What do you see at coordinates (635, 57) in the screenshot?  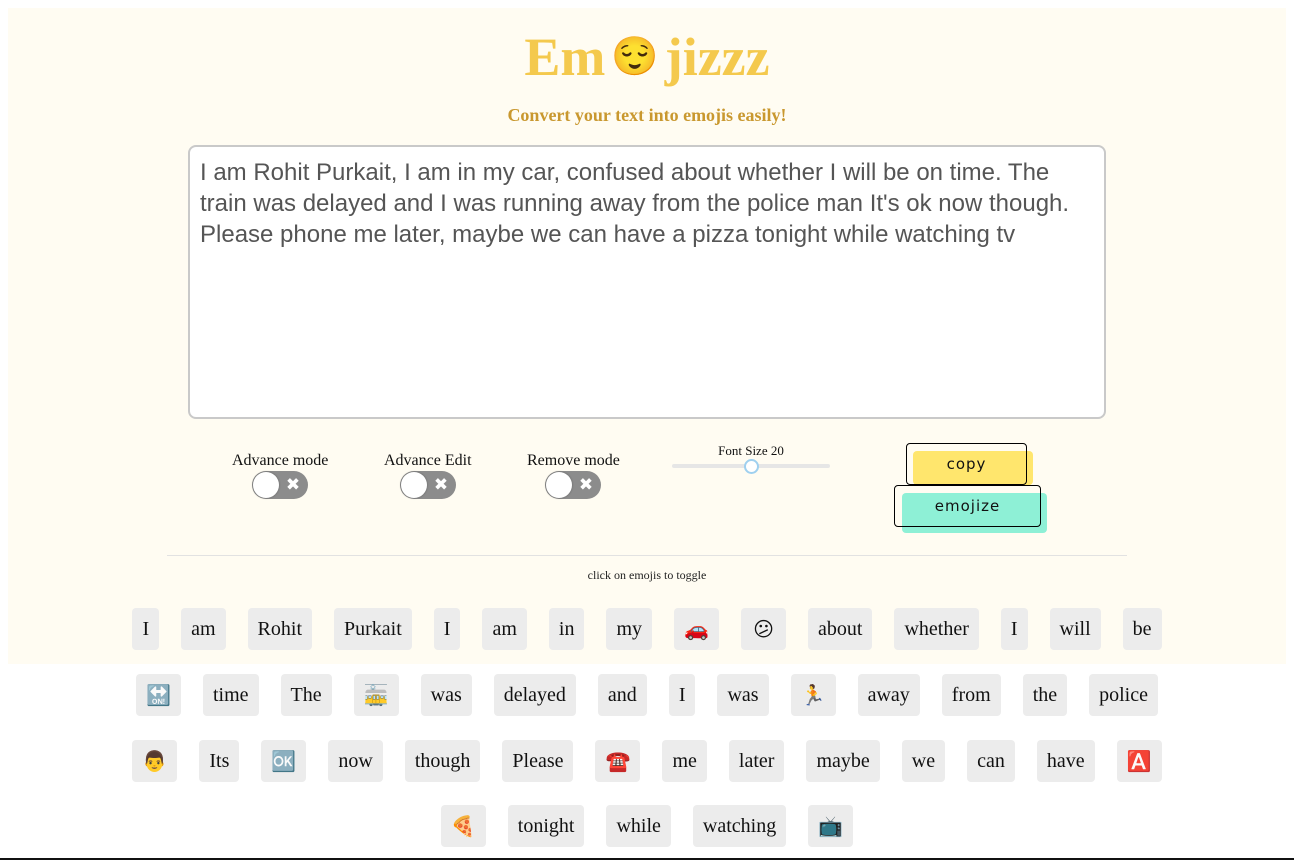 I see `title-emoji-icon: 😌` at bounding box center [635, 57].